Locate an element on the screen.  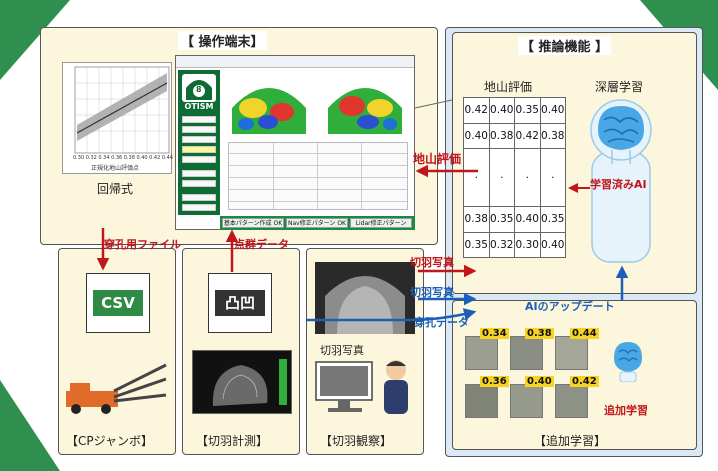
ai-update-label: AIのアップデート is located at coordinates (570, 306).